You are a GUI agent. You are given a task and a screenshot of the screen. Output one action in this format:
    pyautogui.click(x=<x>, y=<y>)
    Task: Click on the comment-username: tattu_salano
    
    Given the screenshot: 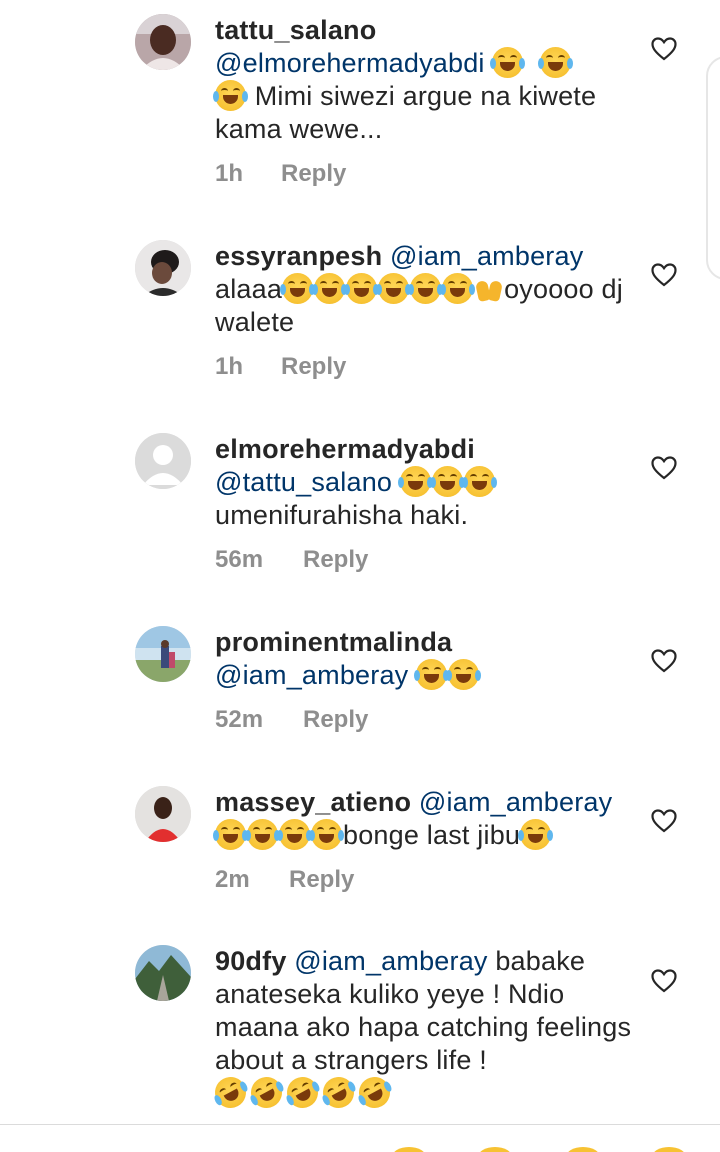 What is the action you would take?
    pyautogui.click(x=295, y=30)
    